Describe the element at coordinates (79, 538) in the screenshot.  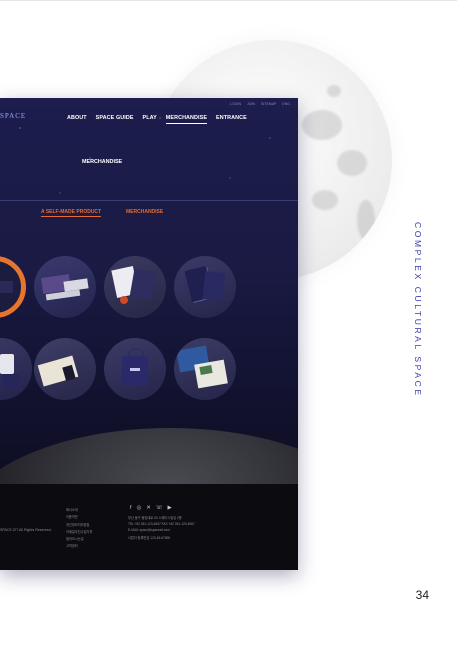
I see `footer-link: 찾아오시는길` at that location.